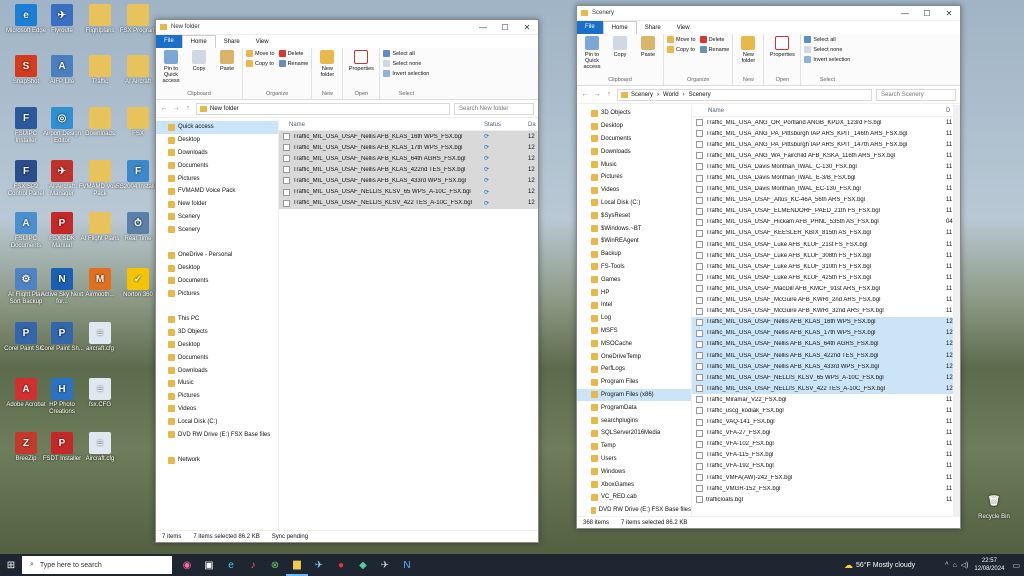  I want to click on nav-item: Network, so click(217, 460).